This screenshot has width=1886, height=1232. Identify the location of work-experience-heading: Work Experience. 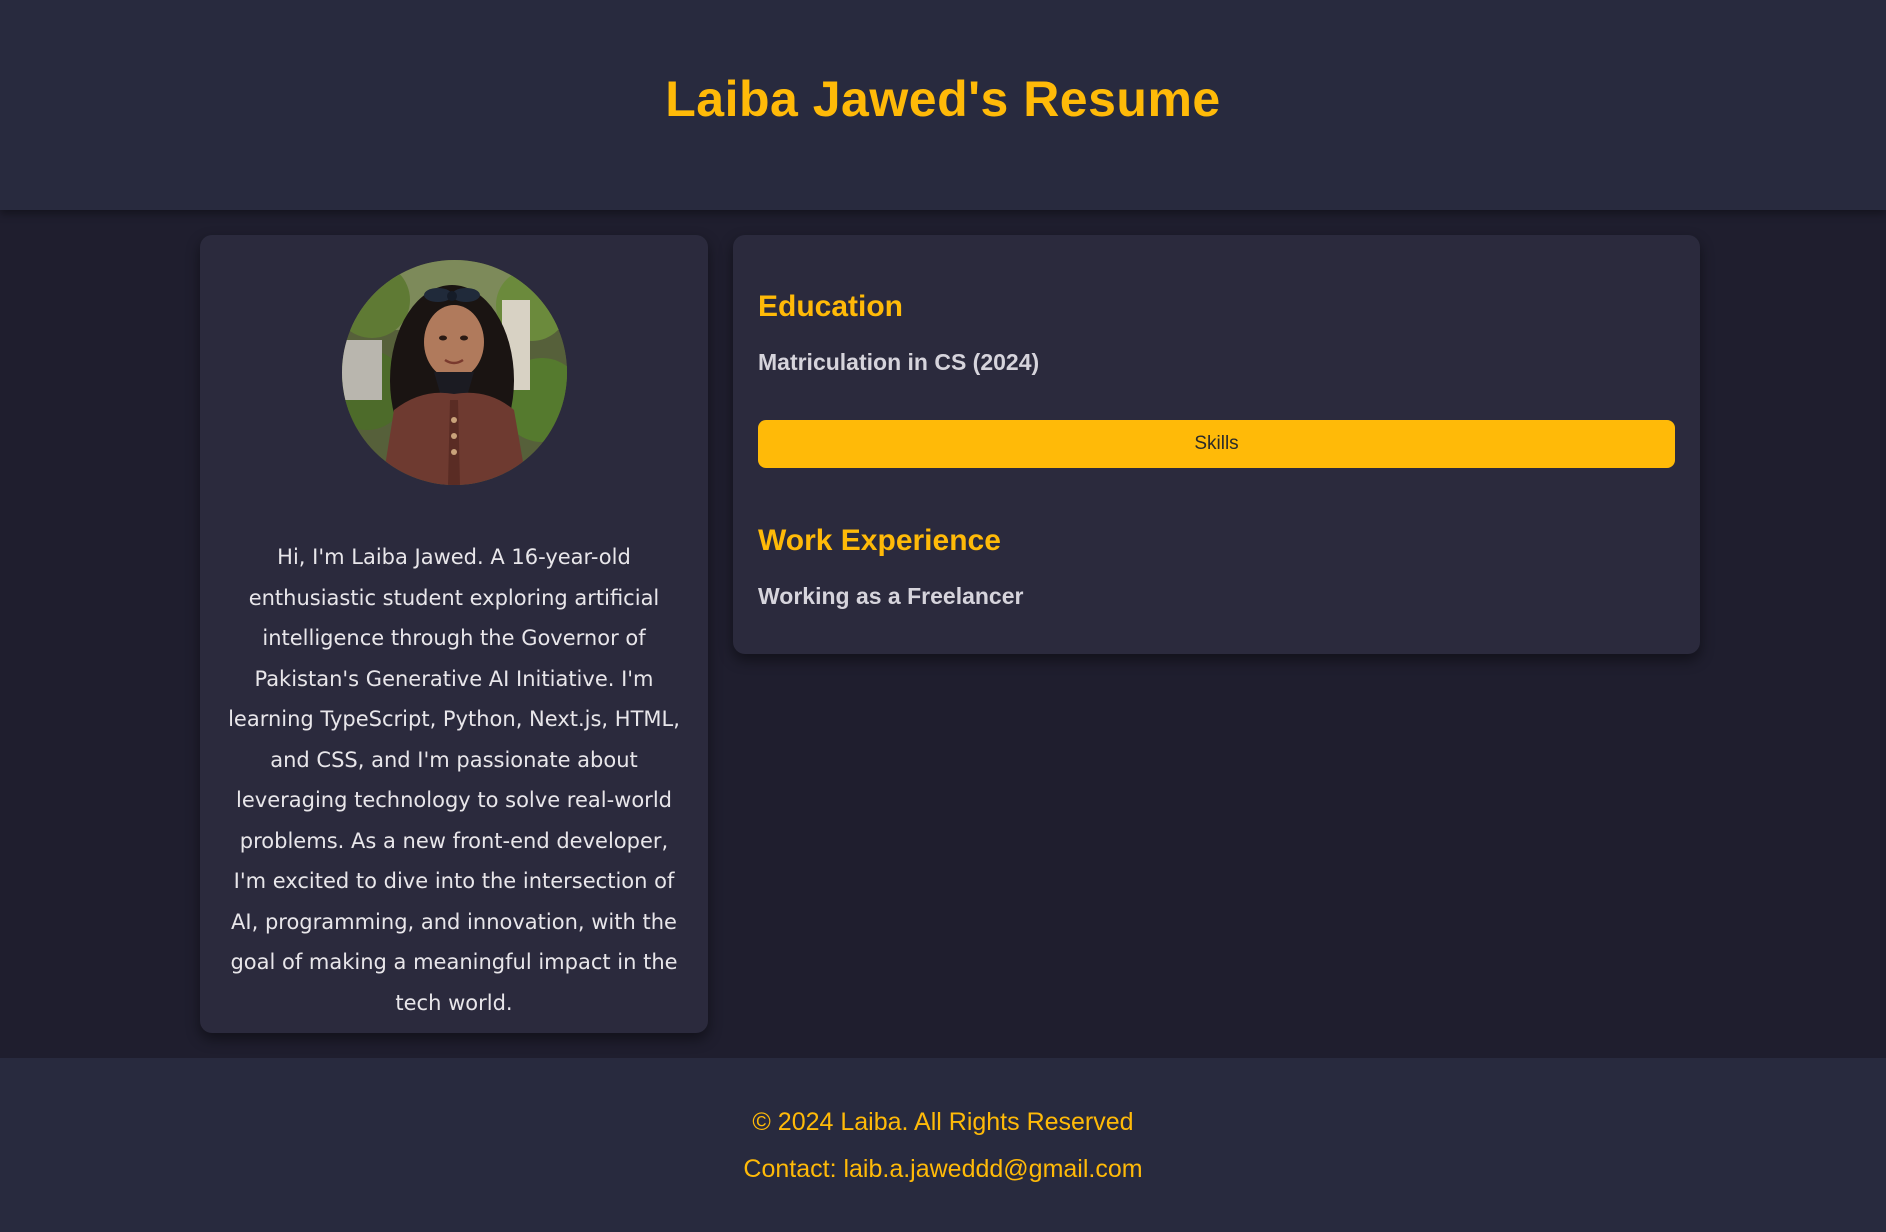
(879, 540).